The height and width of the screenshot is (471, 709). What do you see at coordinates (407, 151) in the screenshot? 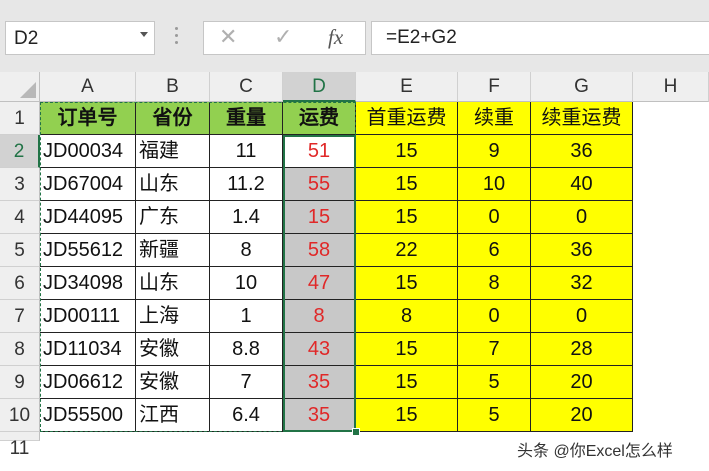
I see `cell-e2: 15` at bounding box center [407, 151].